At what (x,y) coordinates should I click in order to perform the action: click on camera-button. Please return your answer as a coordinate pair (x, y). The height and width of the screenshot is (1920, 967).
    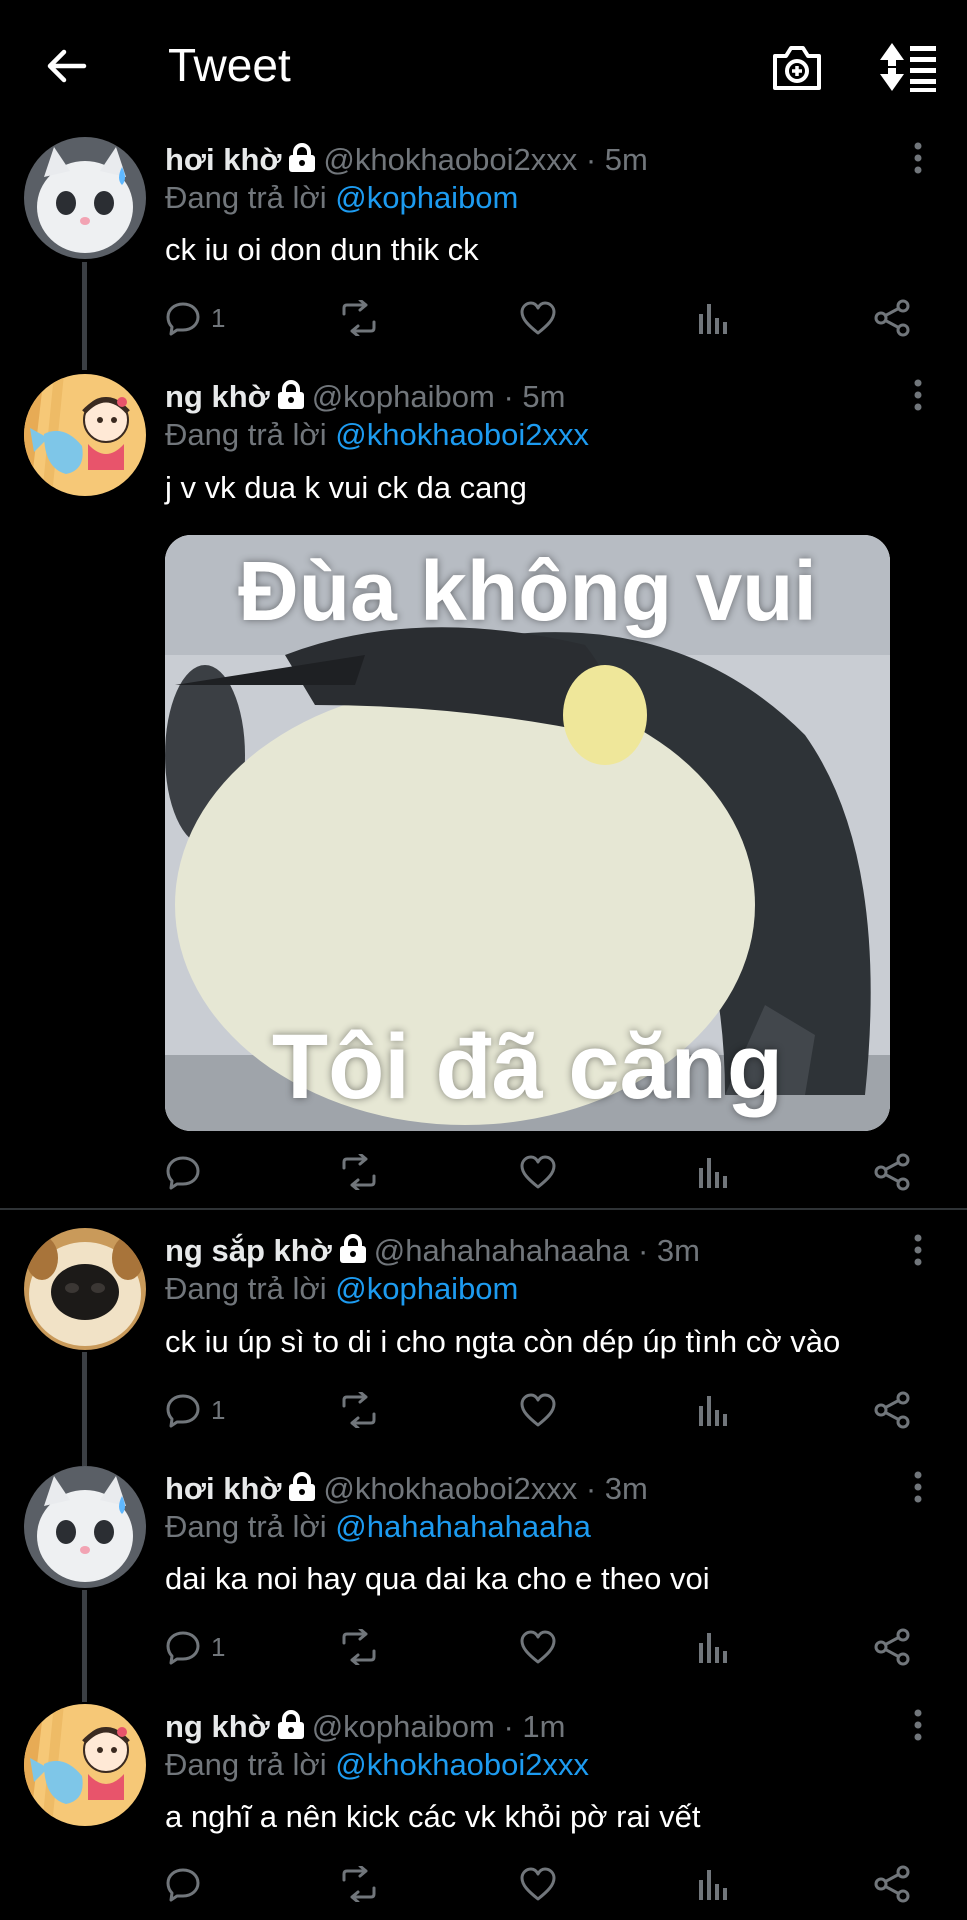
    Looking at the image, I should click on (797, 67).